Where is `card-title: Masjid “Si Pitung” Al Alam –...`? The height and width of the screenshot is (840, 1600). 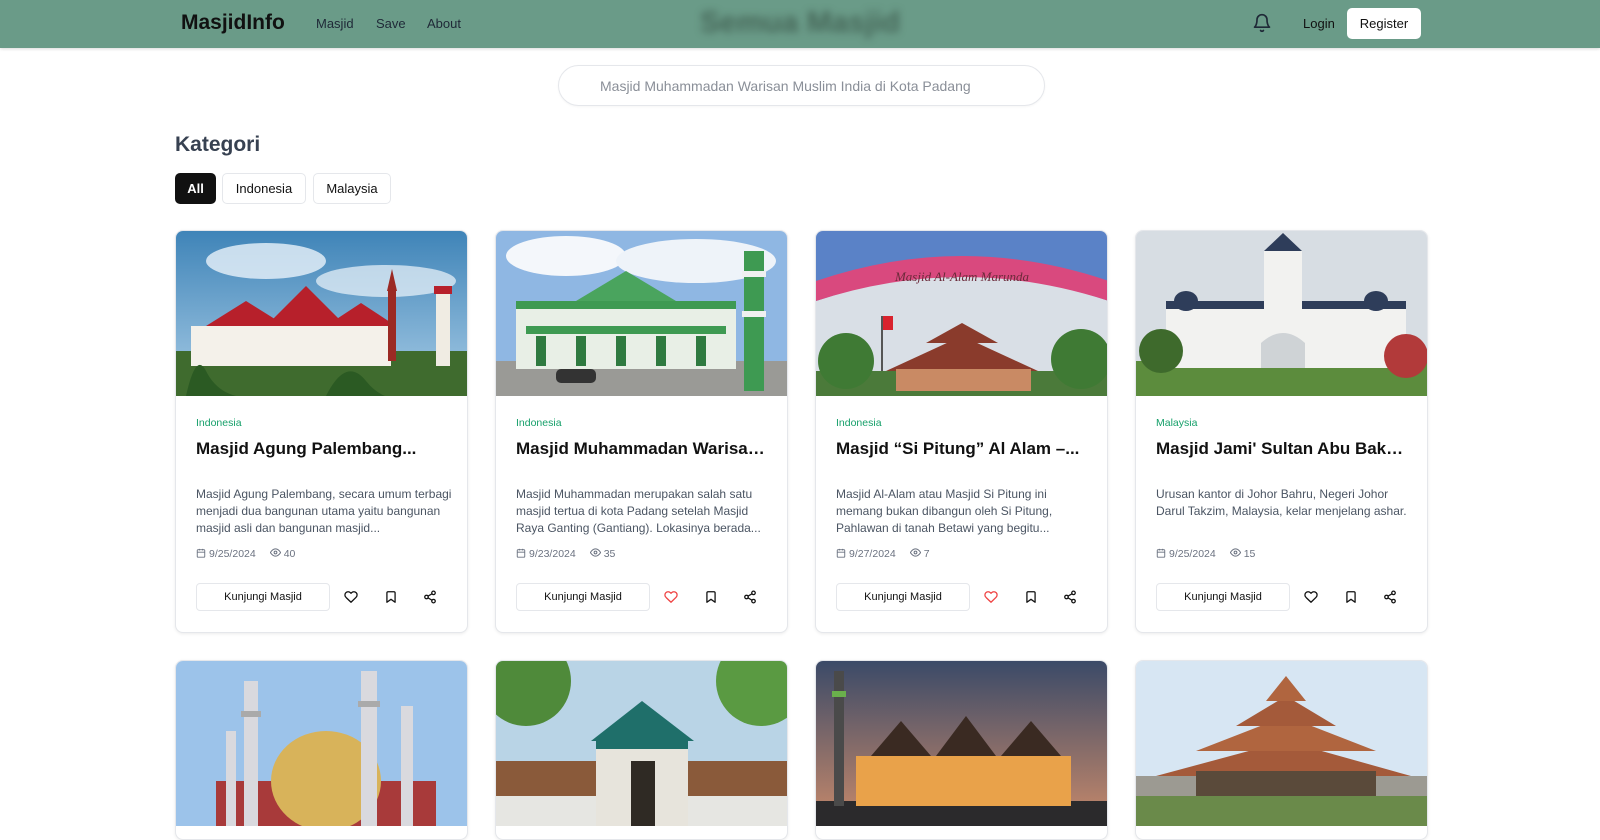 card-title: Masjid “Si Pitung” Al Alam –... is located at coordinates (964, 449).